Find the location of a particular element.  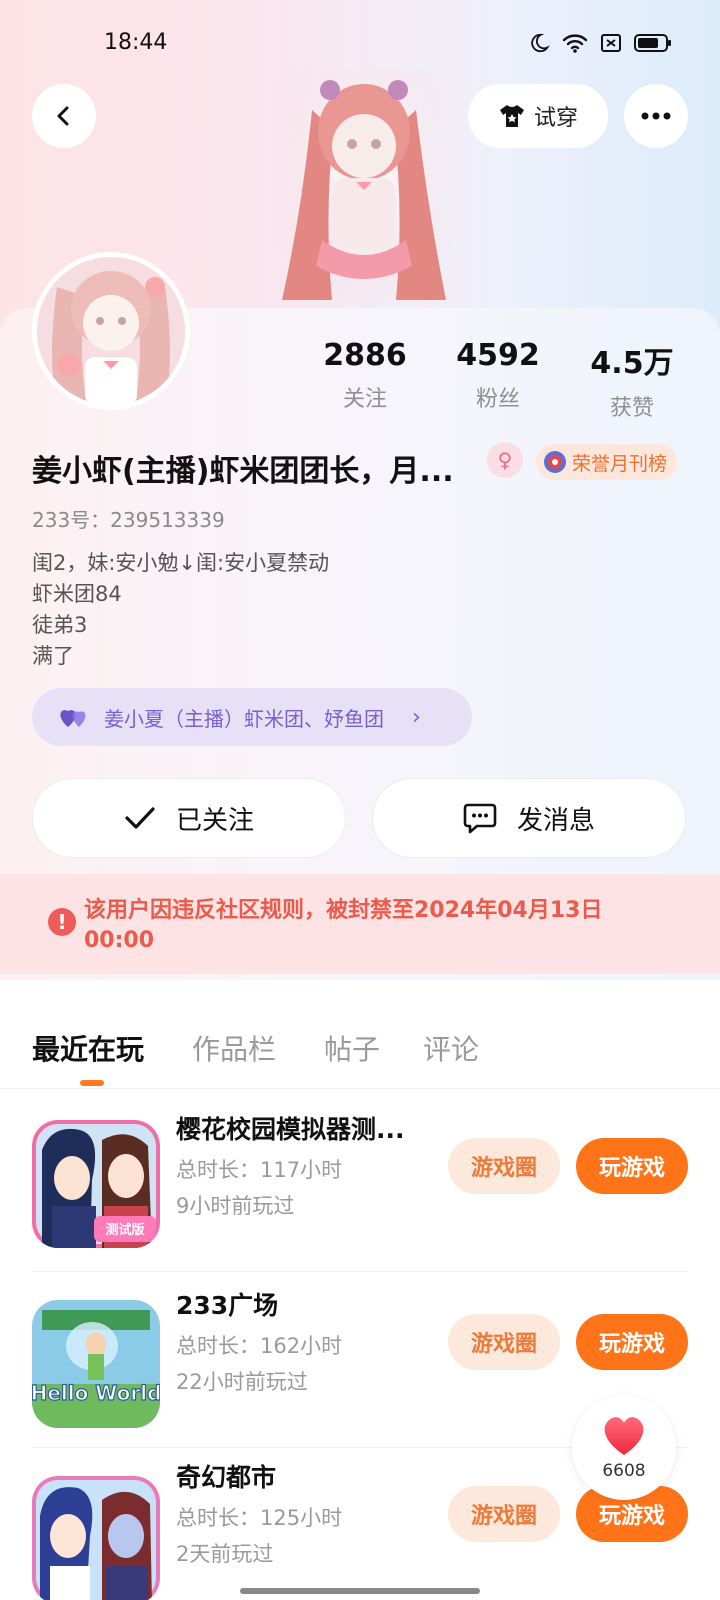

stat-following: 2886 关注 is located at coordinates (365, 375).